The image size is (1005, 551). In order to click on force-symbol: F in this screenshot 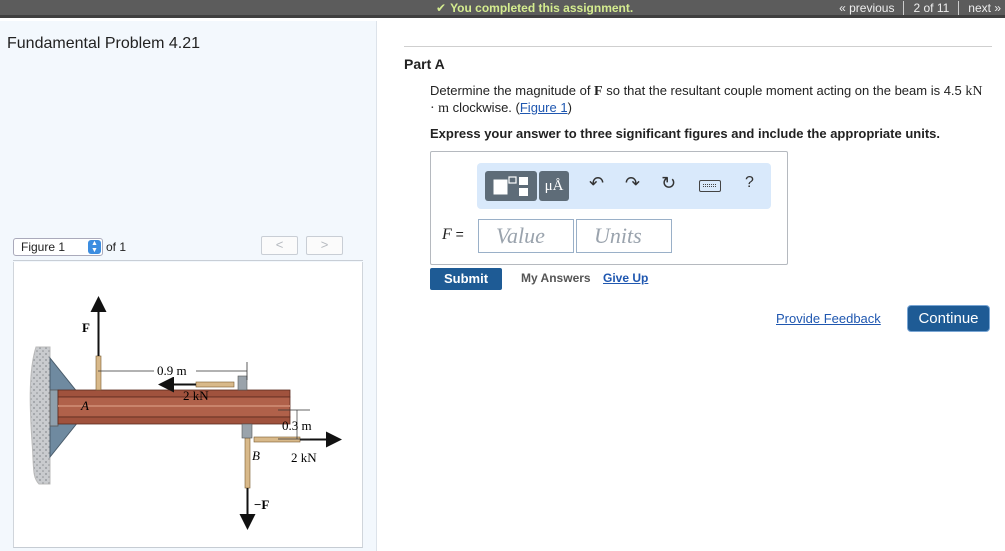, I will do `click(598, 91)`.